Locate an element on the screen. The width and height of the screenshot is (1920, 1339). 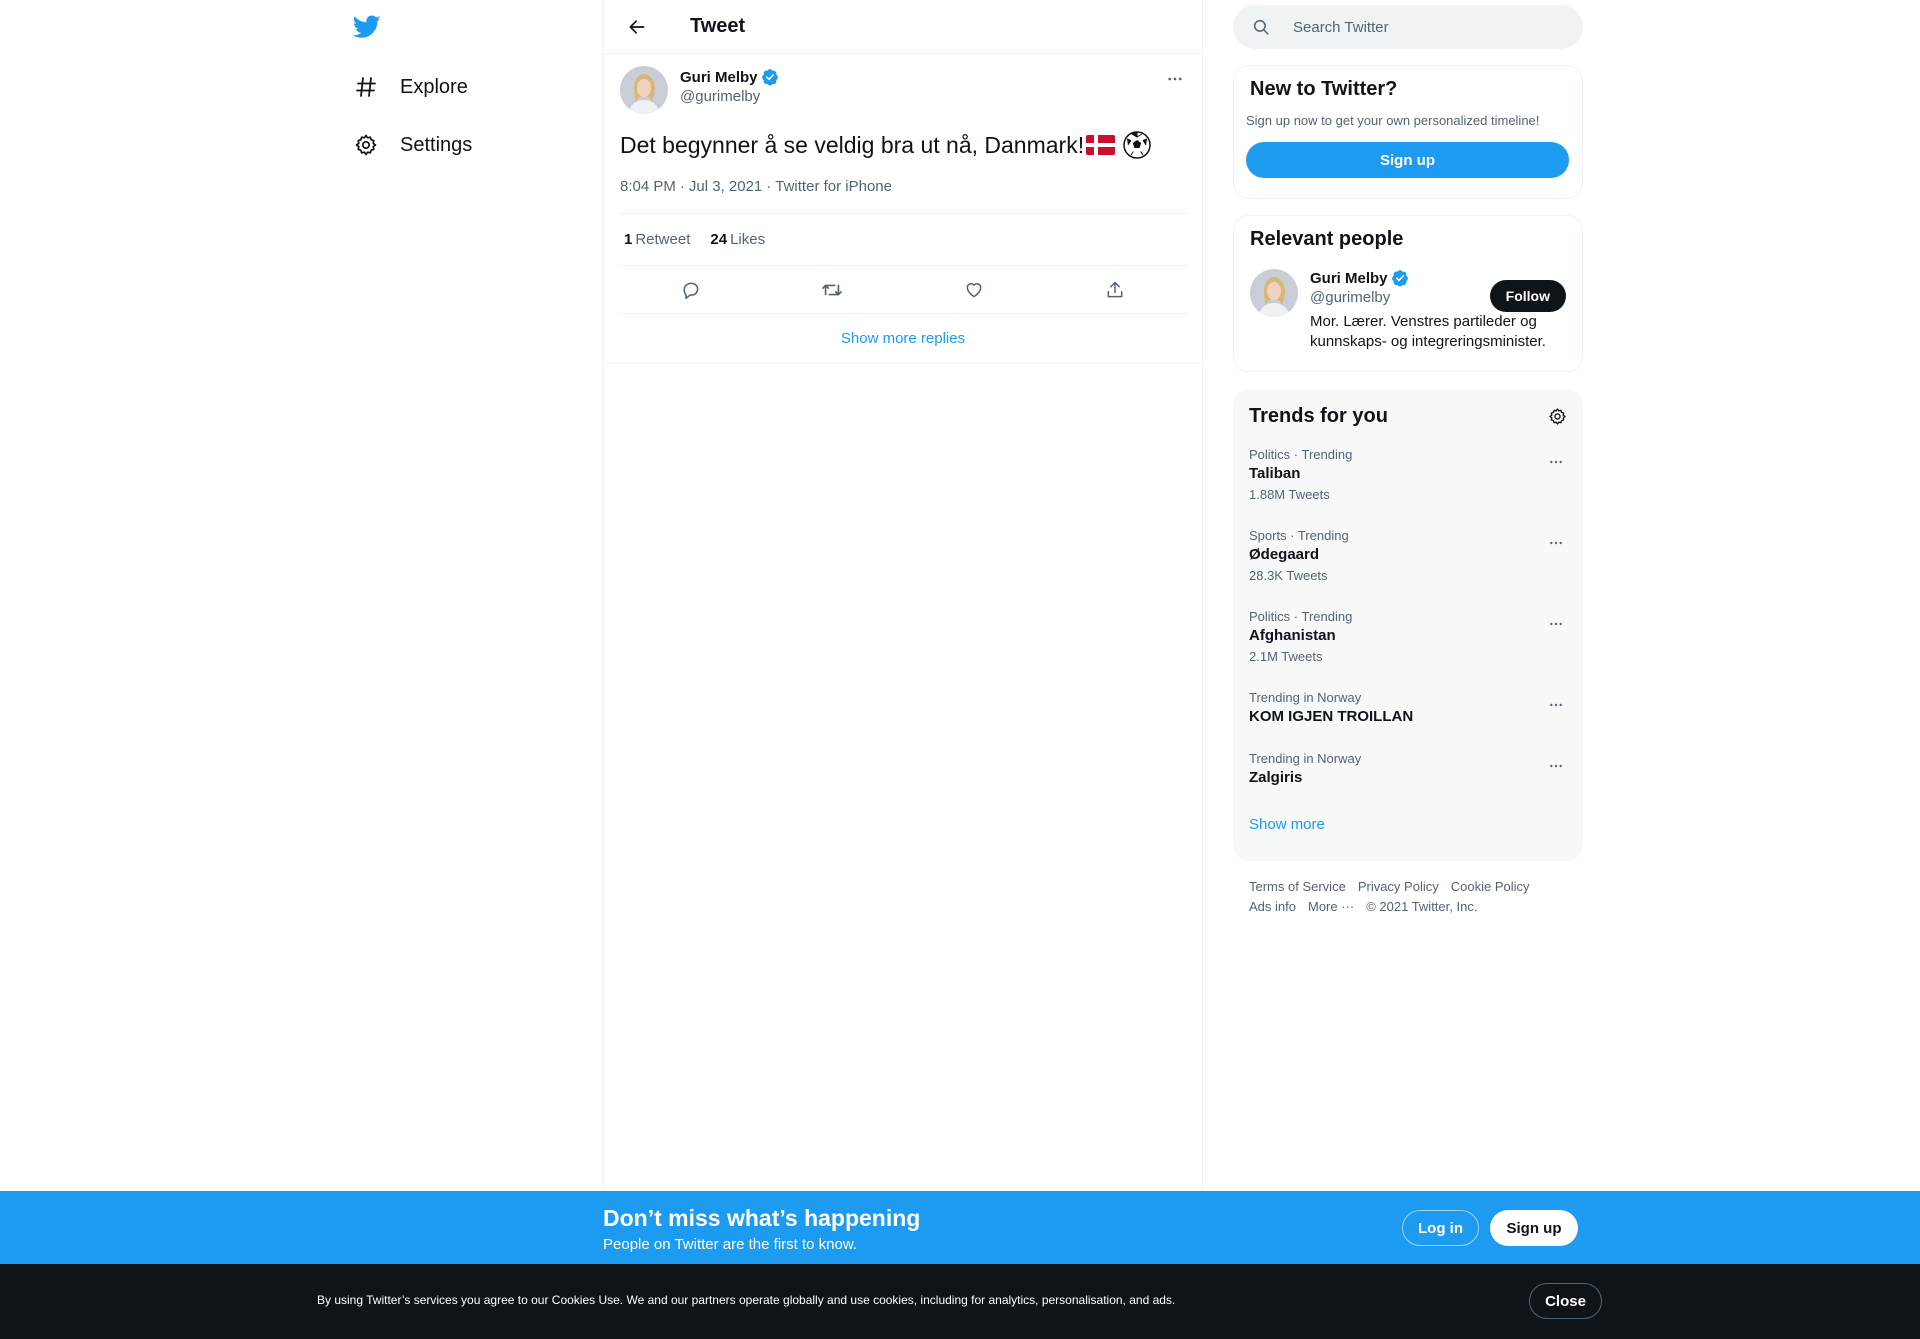
search-icon is located at coordinates (1261, 27).